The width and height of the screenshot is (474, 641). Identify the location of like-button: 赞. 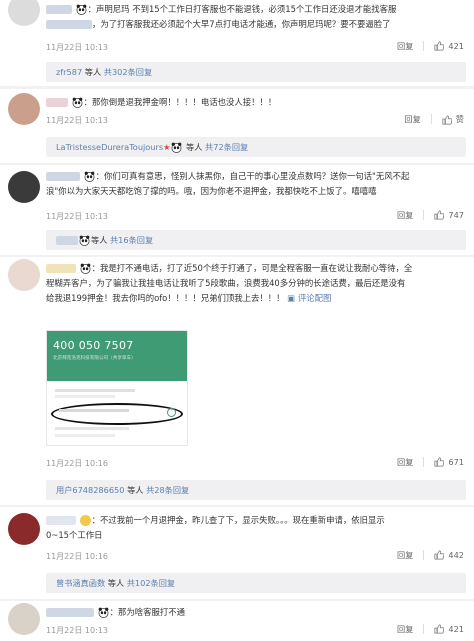
(453, 119).